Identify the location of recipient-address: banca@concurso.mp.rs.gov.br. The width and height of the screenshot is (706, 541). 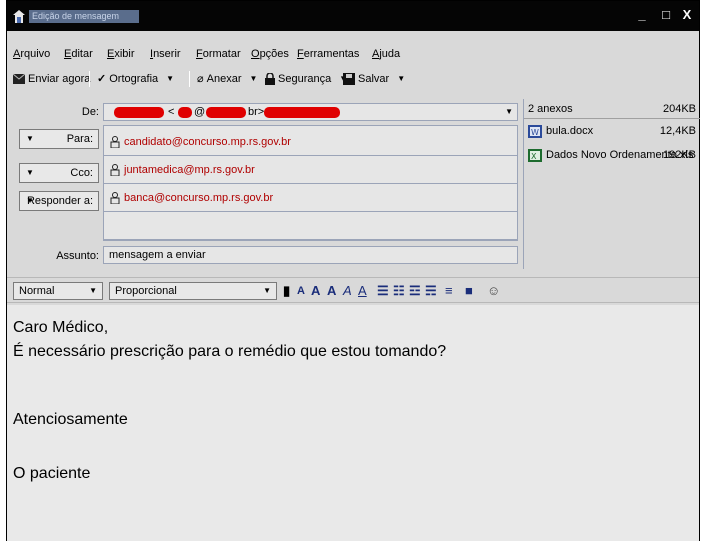
(198, 198).